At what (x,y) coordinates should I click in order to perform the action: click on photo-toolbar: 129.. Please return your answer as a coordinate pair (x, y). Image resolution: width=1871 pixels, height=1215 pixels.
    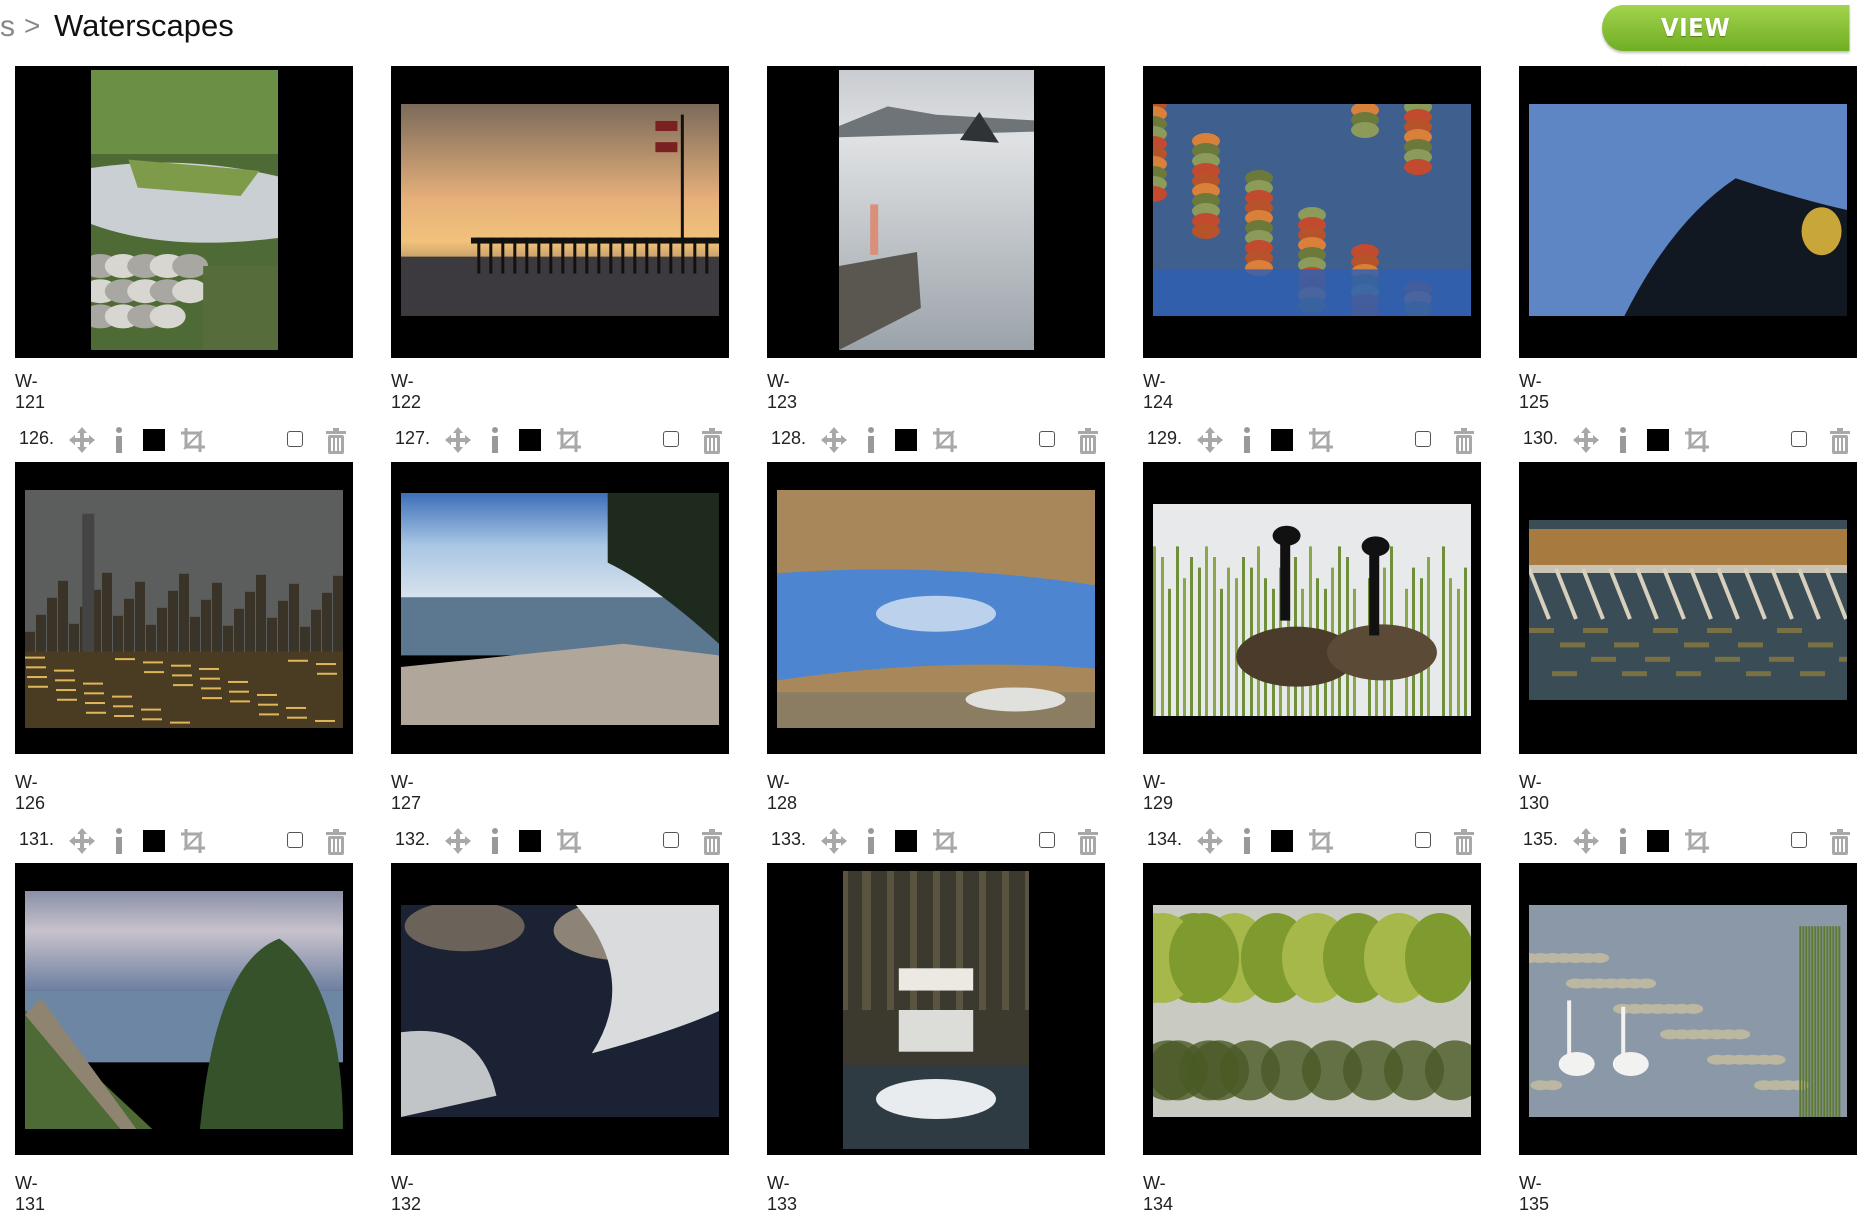
    Looking at the image, I should click on (1313, 439).